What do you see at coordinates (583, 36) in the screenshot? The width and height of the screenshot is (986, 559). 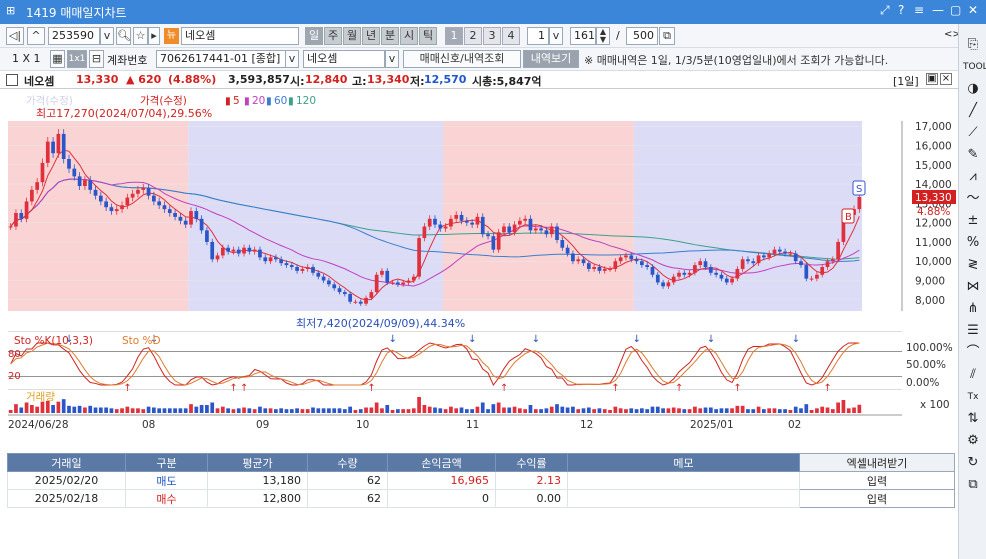 I see `count-input: 161` at bounding box center [583, 36].